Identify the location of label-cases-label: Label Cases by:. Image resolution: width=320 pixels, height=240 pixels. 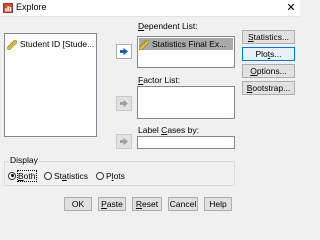
(168, 130).